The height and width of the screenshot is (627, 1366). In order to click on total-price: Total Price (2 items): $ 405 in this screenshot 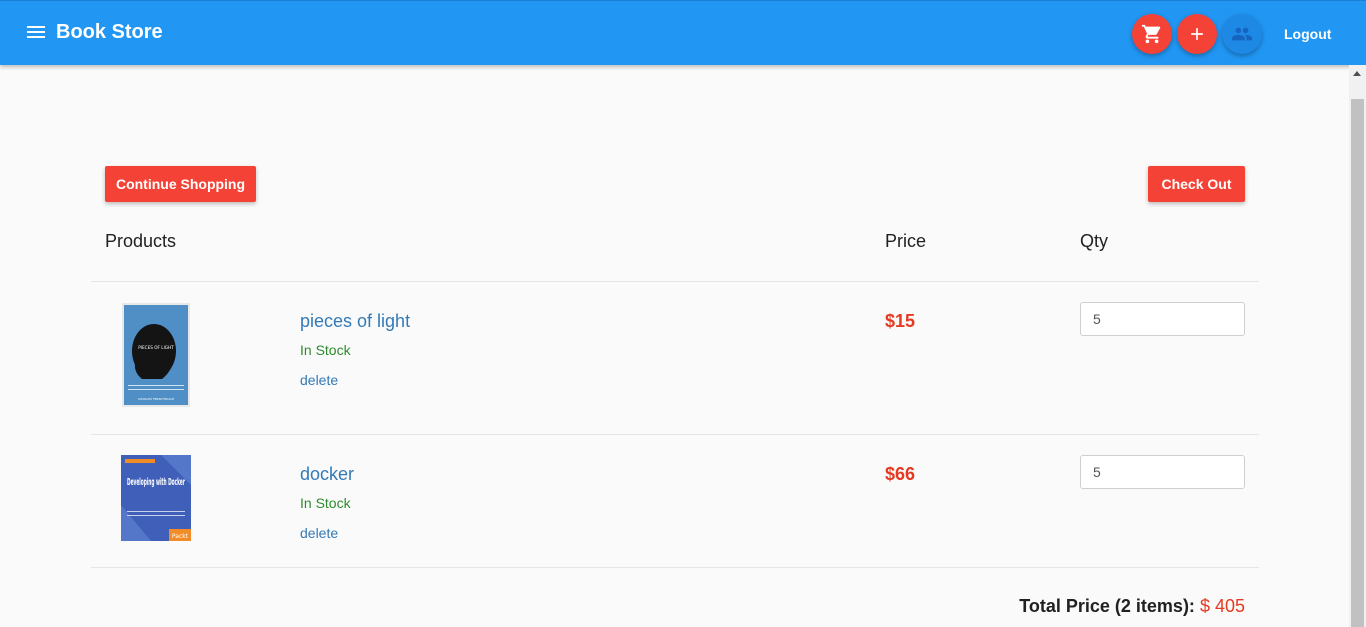, I will do `click(1132, 606)`.